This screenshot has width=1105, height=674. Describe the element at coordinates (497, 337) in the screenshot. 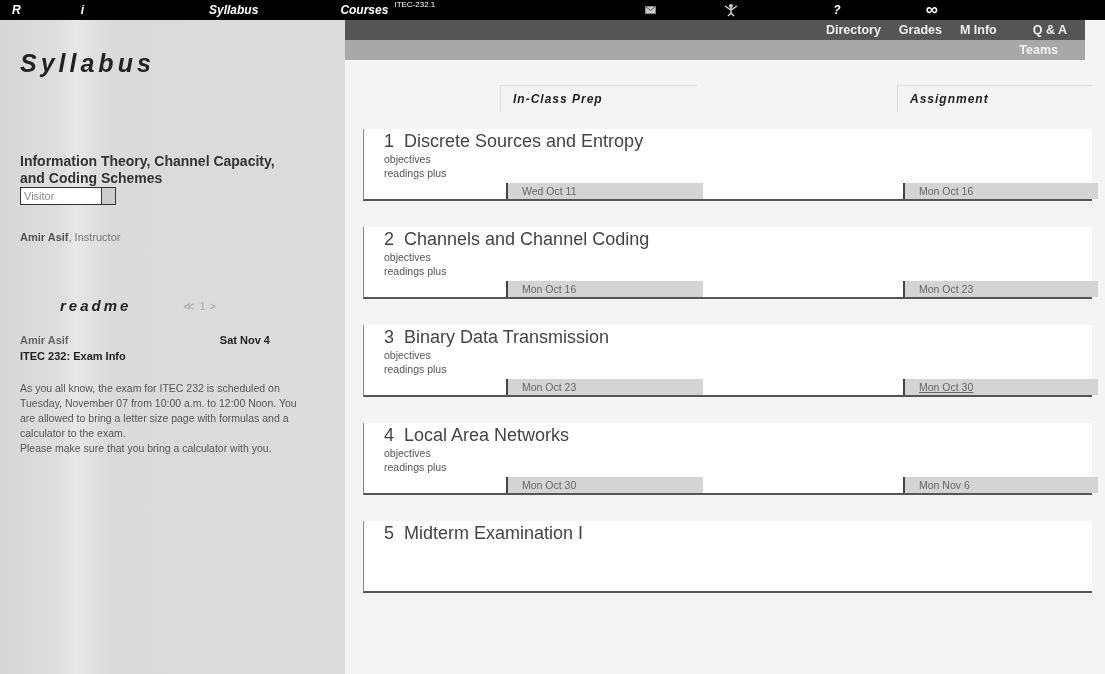

I see `topic-title: 3 Binary Data Transmission` at that location.